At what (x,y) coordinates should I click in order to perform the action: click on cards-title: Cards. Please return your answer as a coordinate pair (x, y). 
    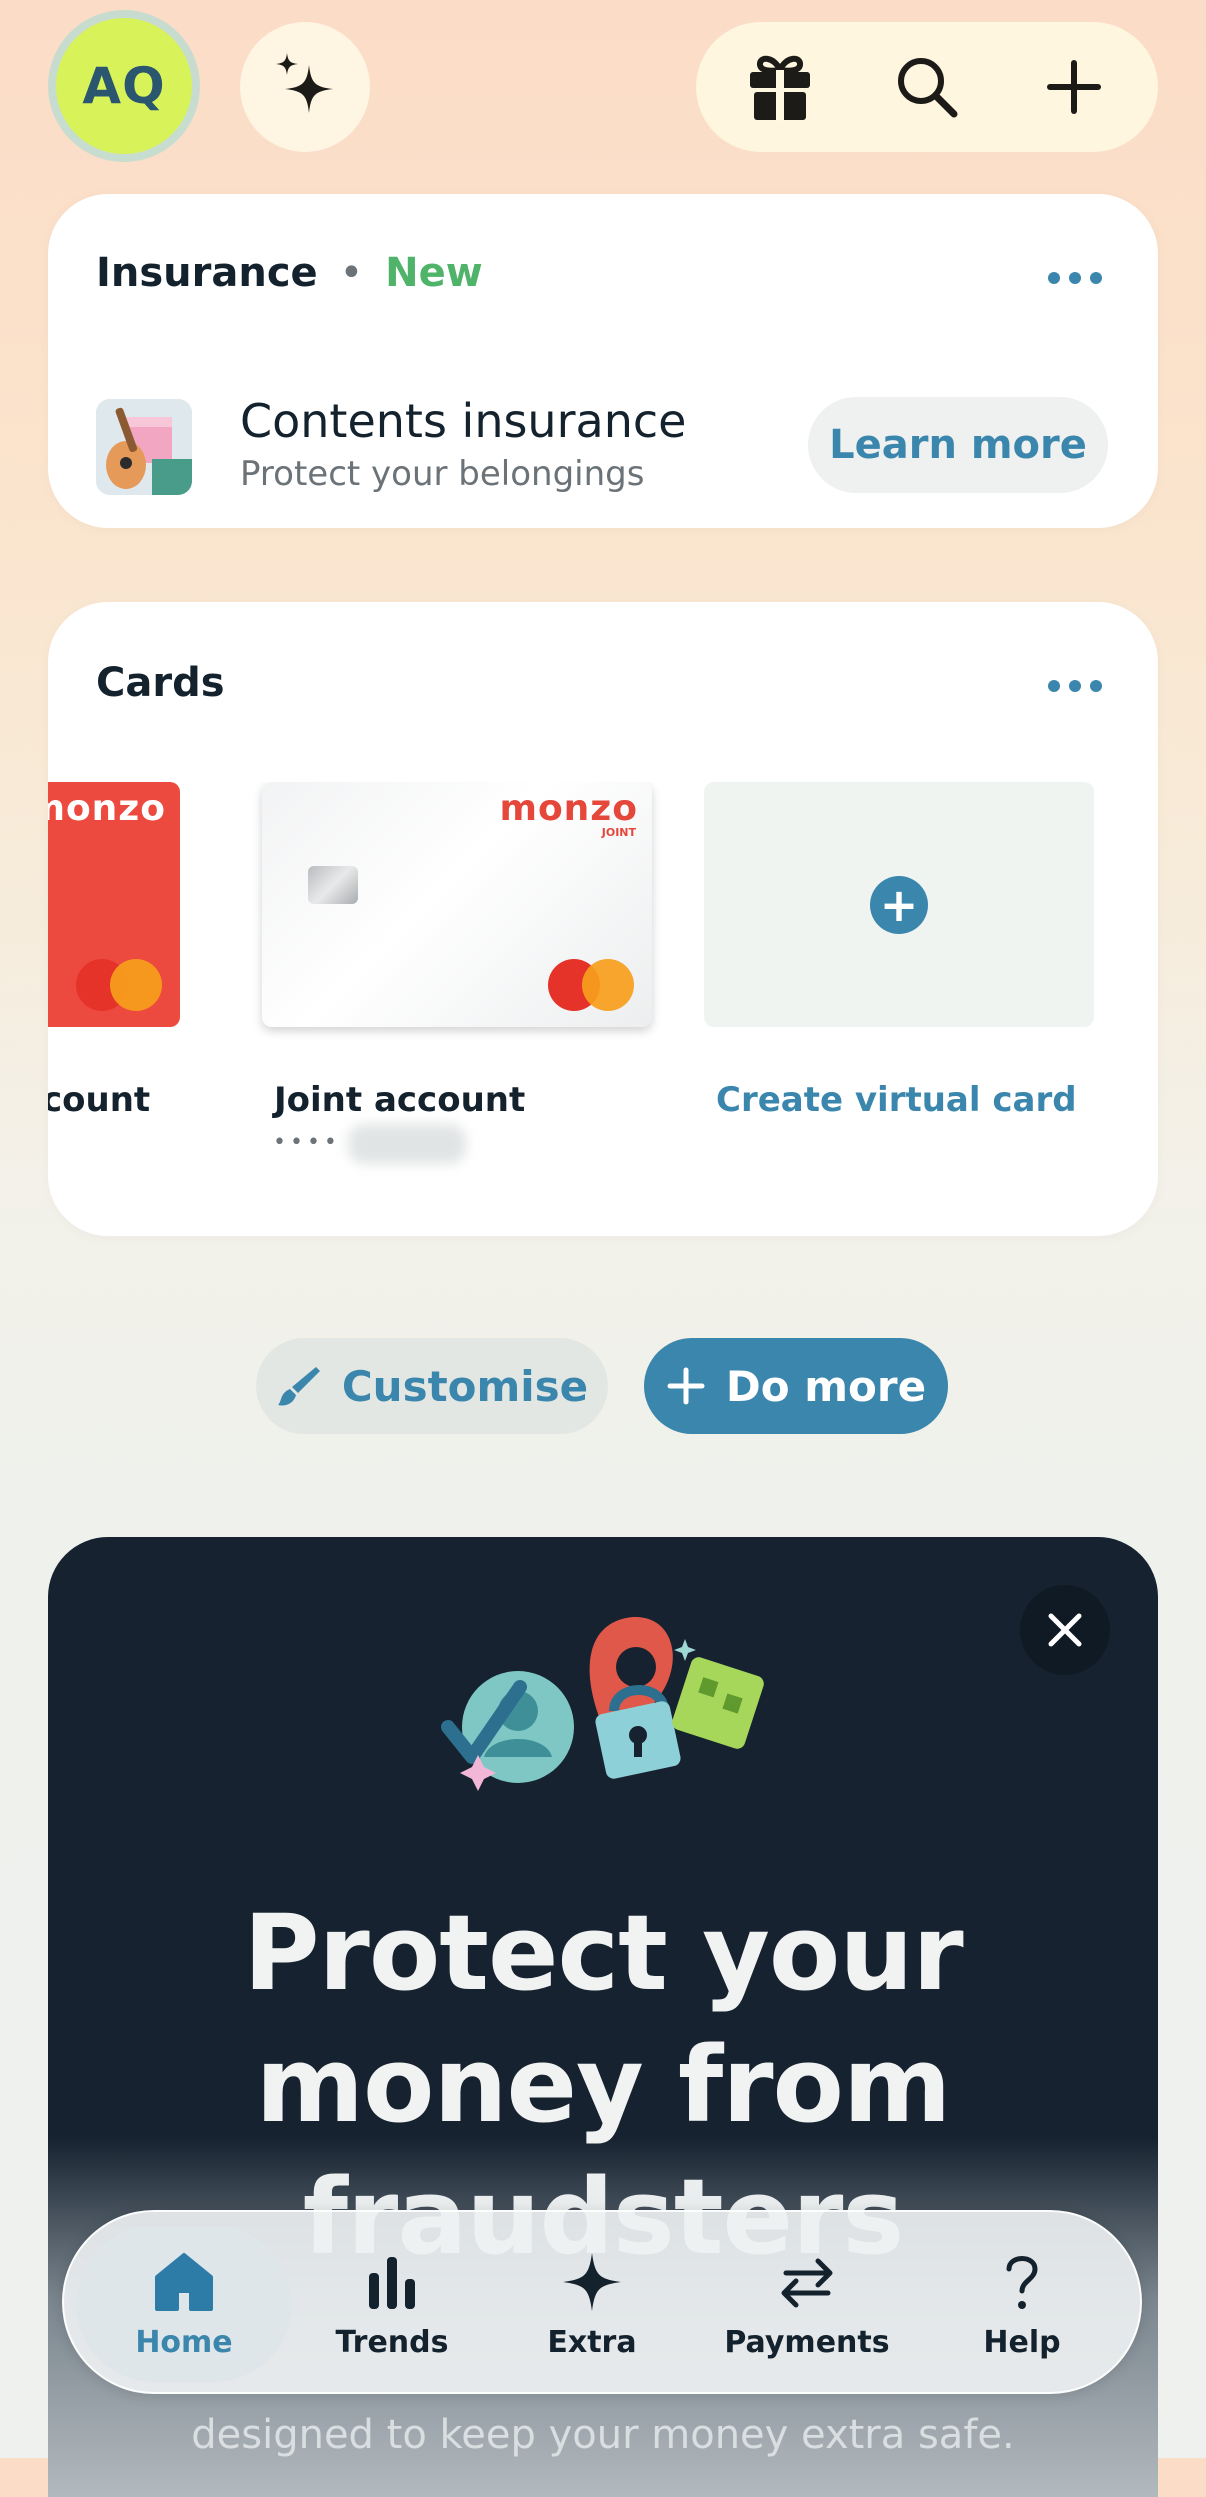
    Looking at the image, I should click on (160, 683).